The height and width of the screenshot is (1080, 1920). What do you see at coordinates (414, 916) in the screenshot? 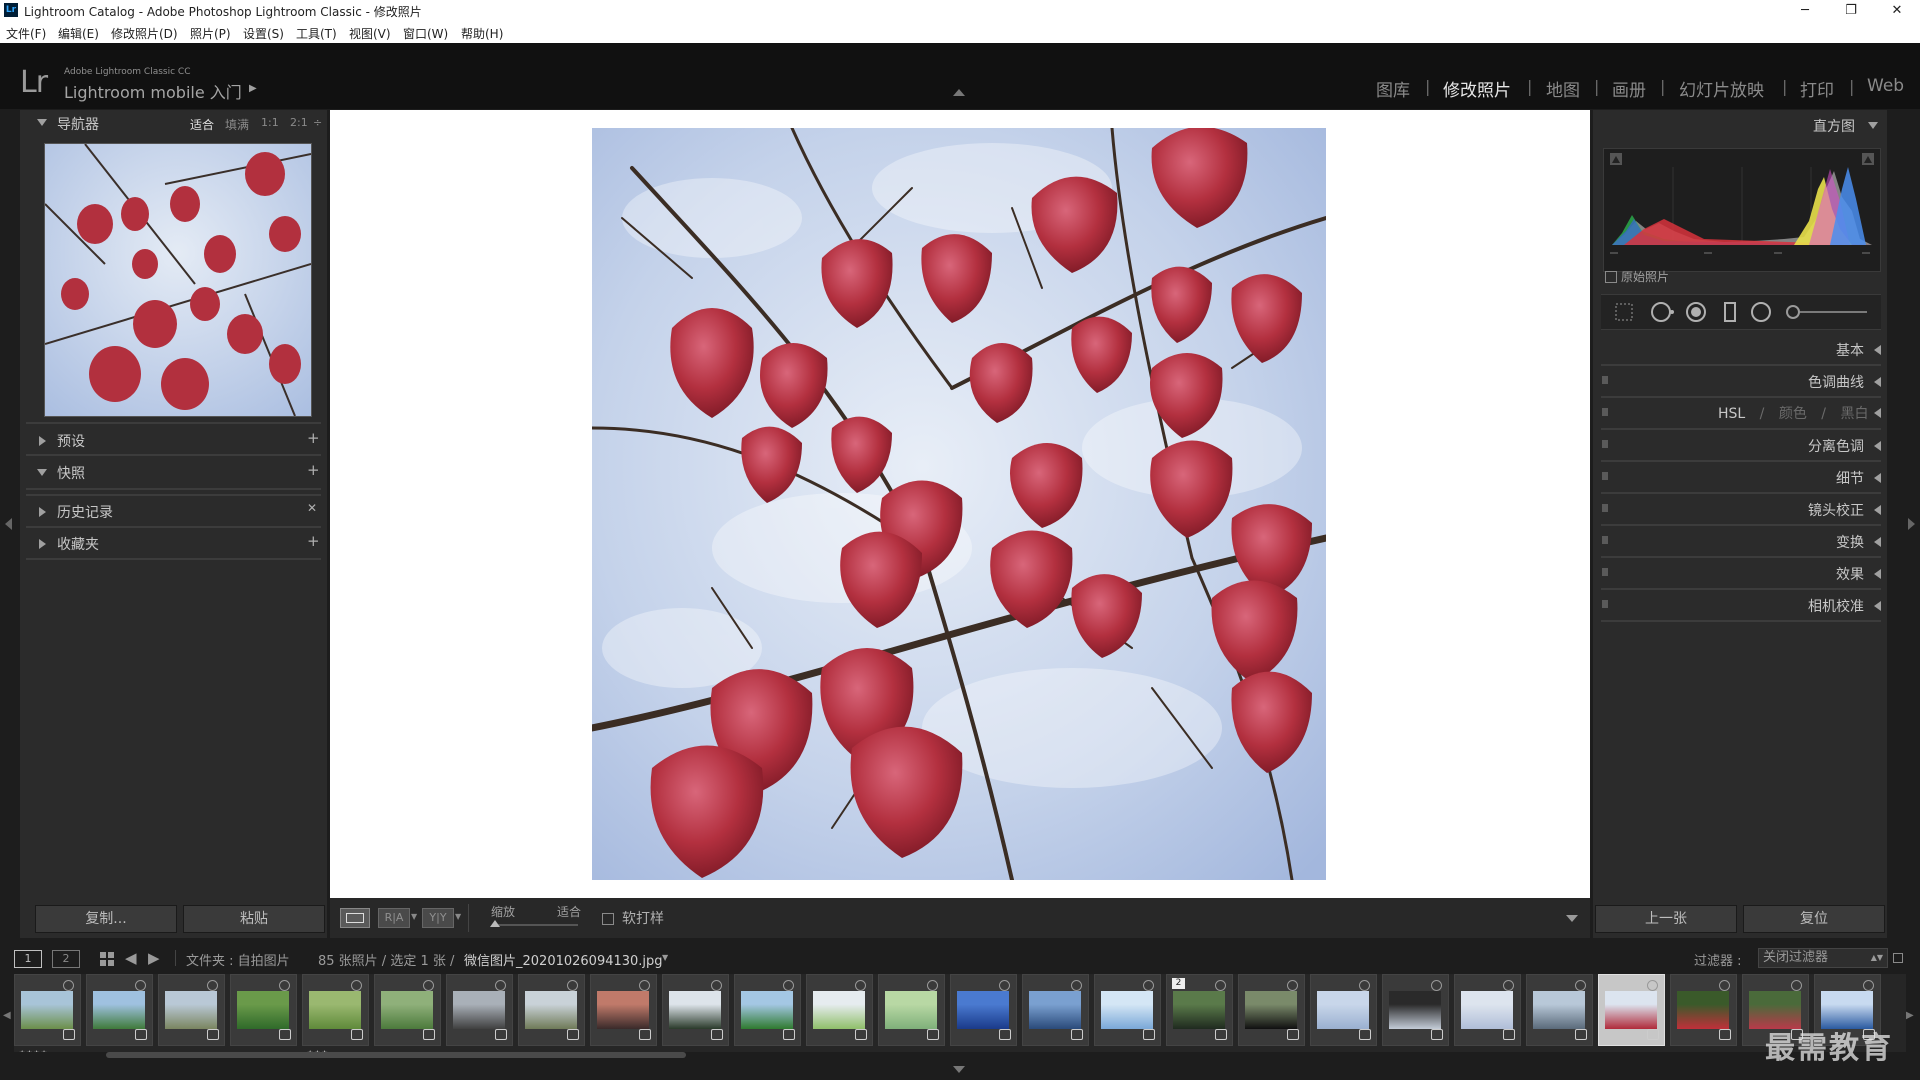
I see `dropdown-arrow-icon: ▼` at bounding box center [414, 916].